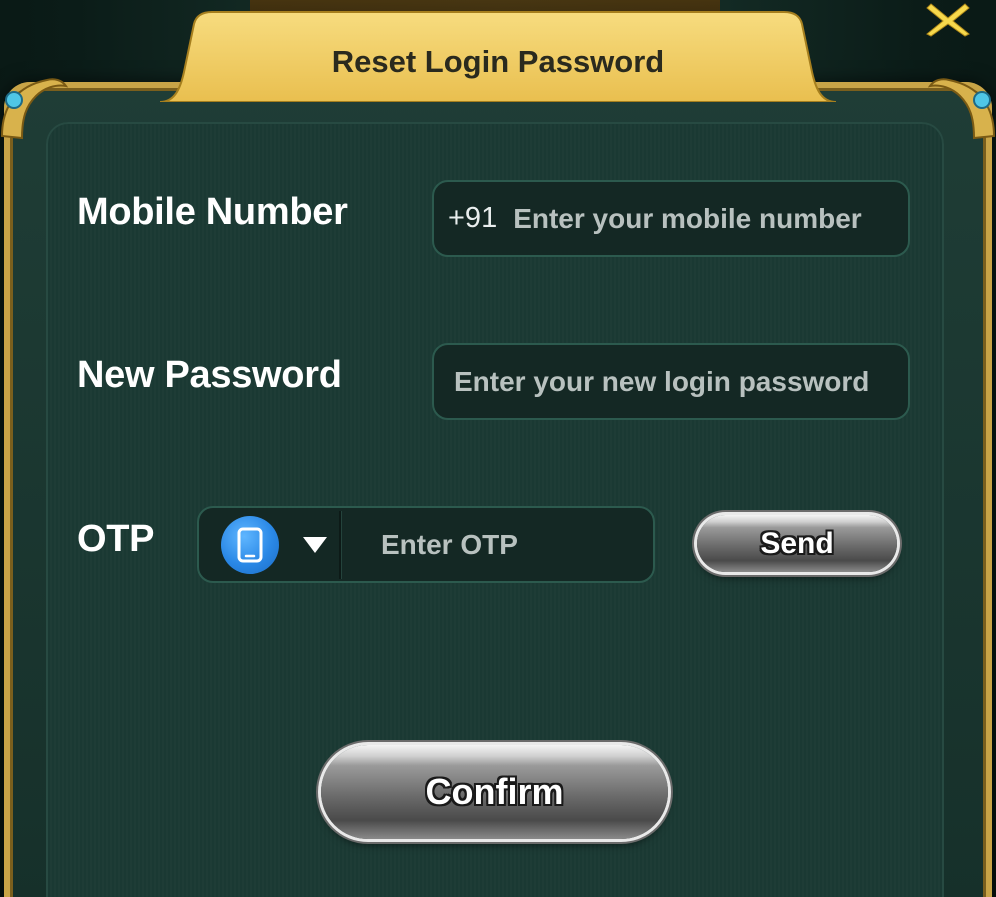 The image size is (996, 897). Describe the element at coordinates (340, 544) in the screenshot. I see `otp-divider` at that location.